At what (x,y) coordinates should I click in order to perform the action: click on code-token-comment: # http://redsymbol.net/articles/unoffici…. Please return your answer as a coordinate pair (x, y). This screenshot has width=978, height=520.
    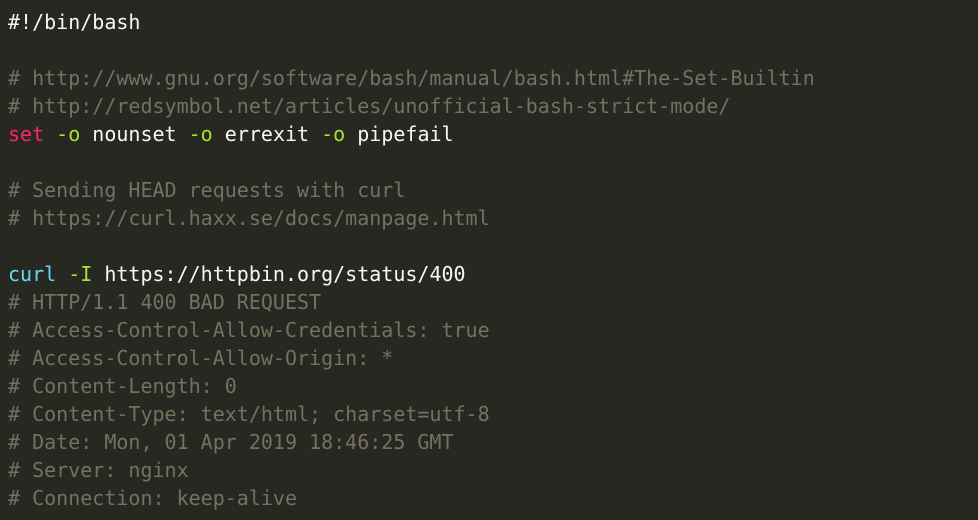
    Looking at the image, I should click on (369, 106).